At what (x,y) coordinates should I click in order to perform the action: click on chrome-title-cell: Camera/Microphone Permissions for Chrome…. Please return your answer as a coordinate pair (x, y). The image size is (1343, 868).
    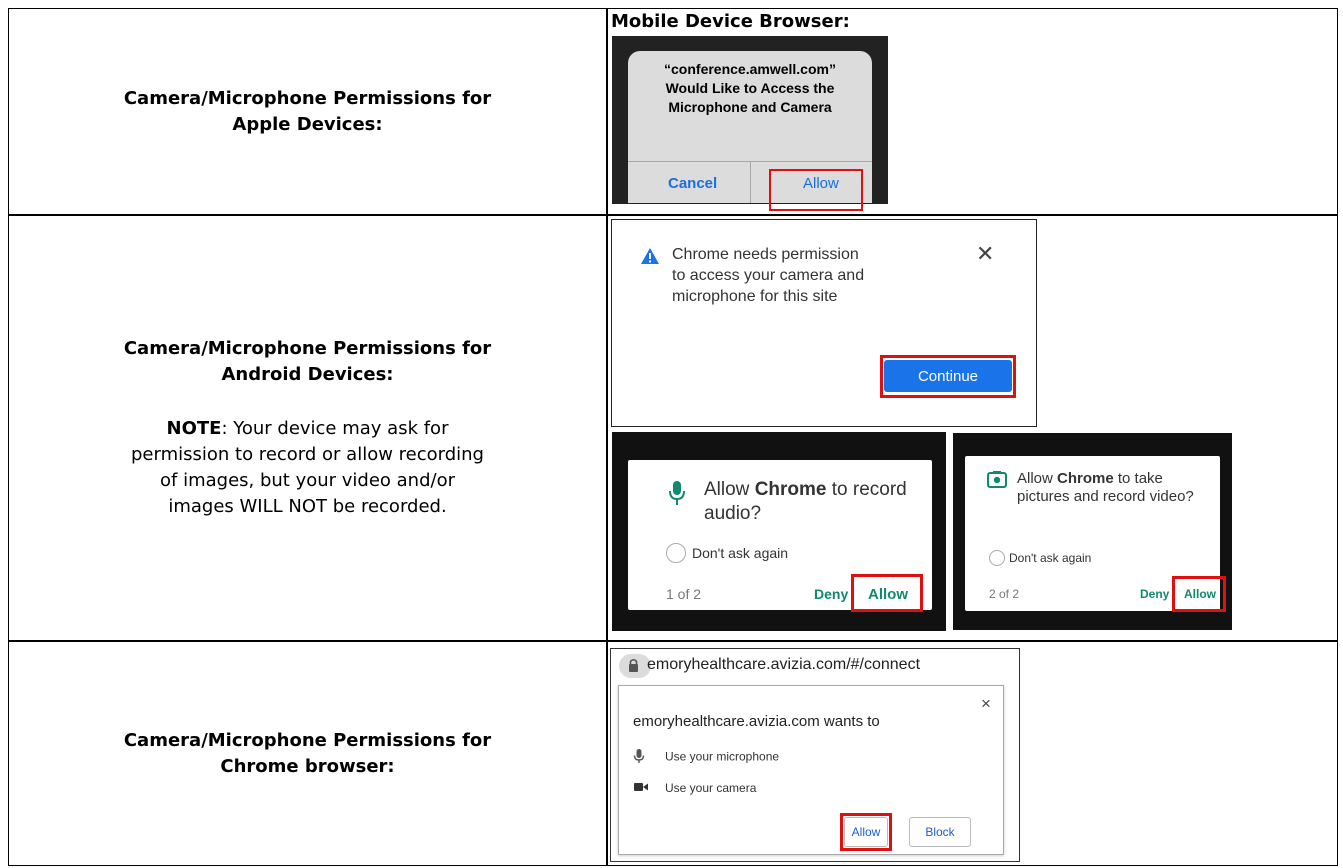
    Looking at the image, I should click on (307, 754).